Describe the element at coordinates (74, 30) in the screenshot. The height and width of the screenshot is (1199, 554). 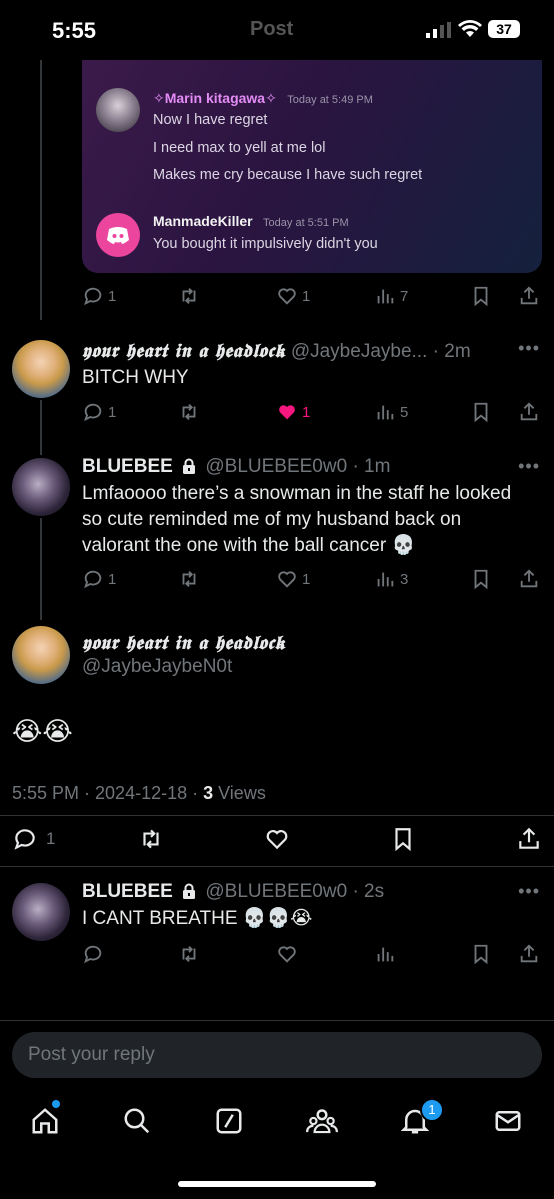
I see `status-time: 5:55` at that location.